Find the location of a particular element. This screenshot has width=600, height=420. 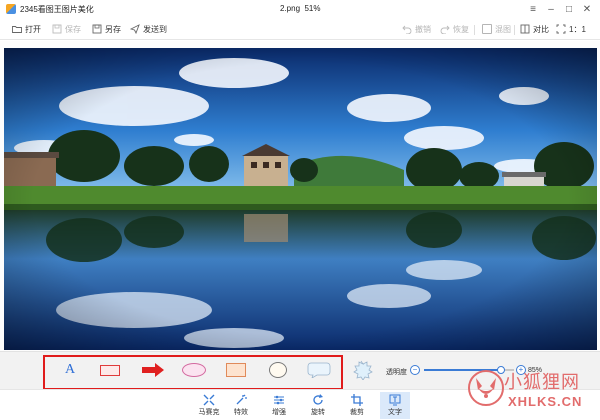

tab-label: 文字 is located at coordinates (395, 412).